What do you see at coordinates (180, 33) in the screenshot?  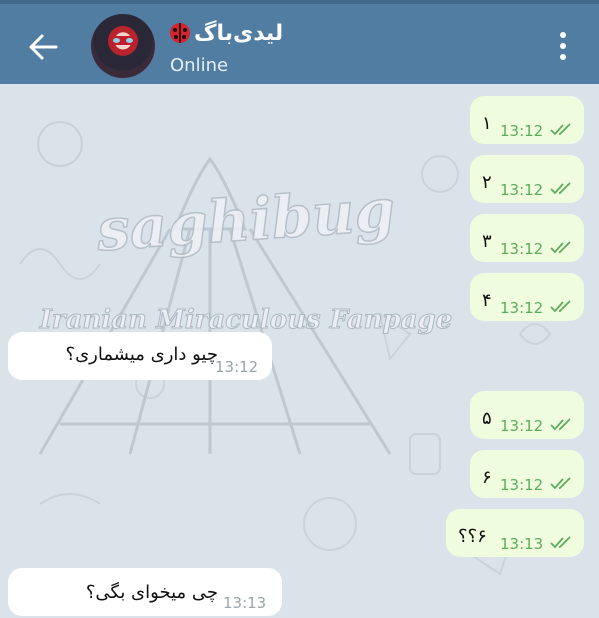 I see `ladybug-icon` at bounding box center [180, 33].